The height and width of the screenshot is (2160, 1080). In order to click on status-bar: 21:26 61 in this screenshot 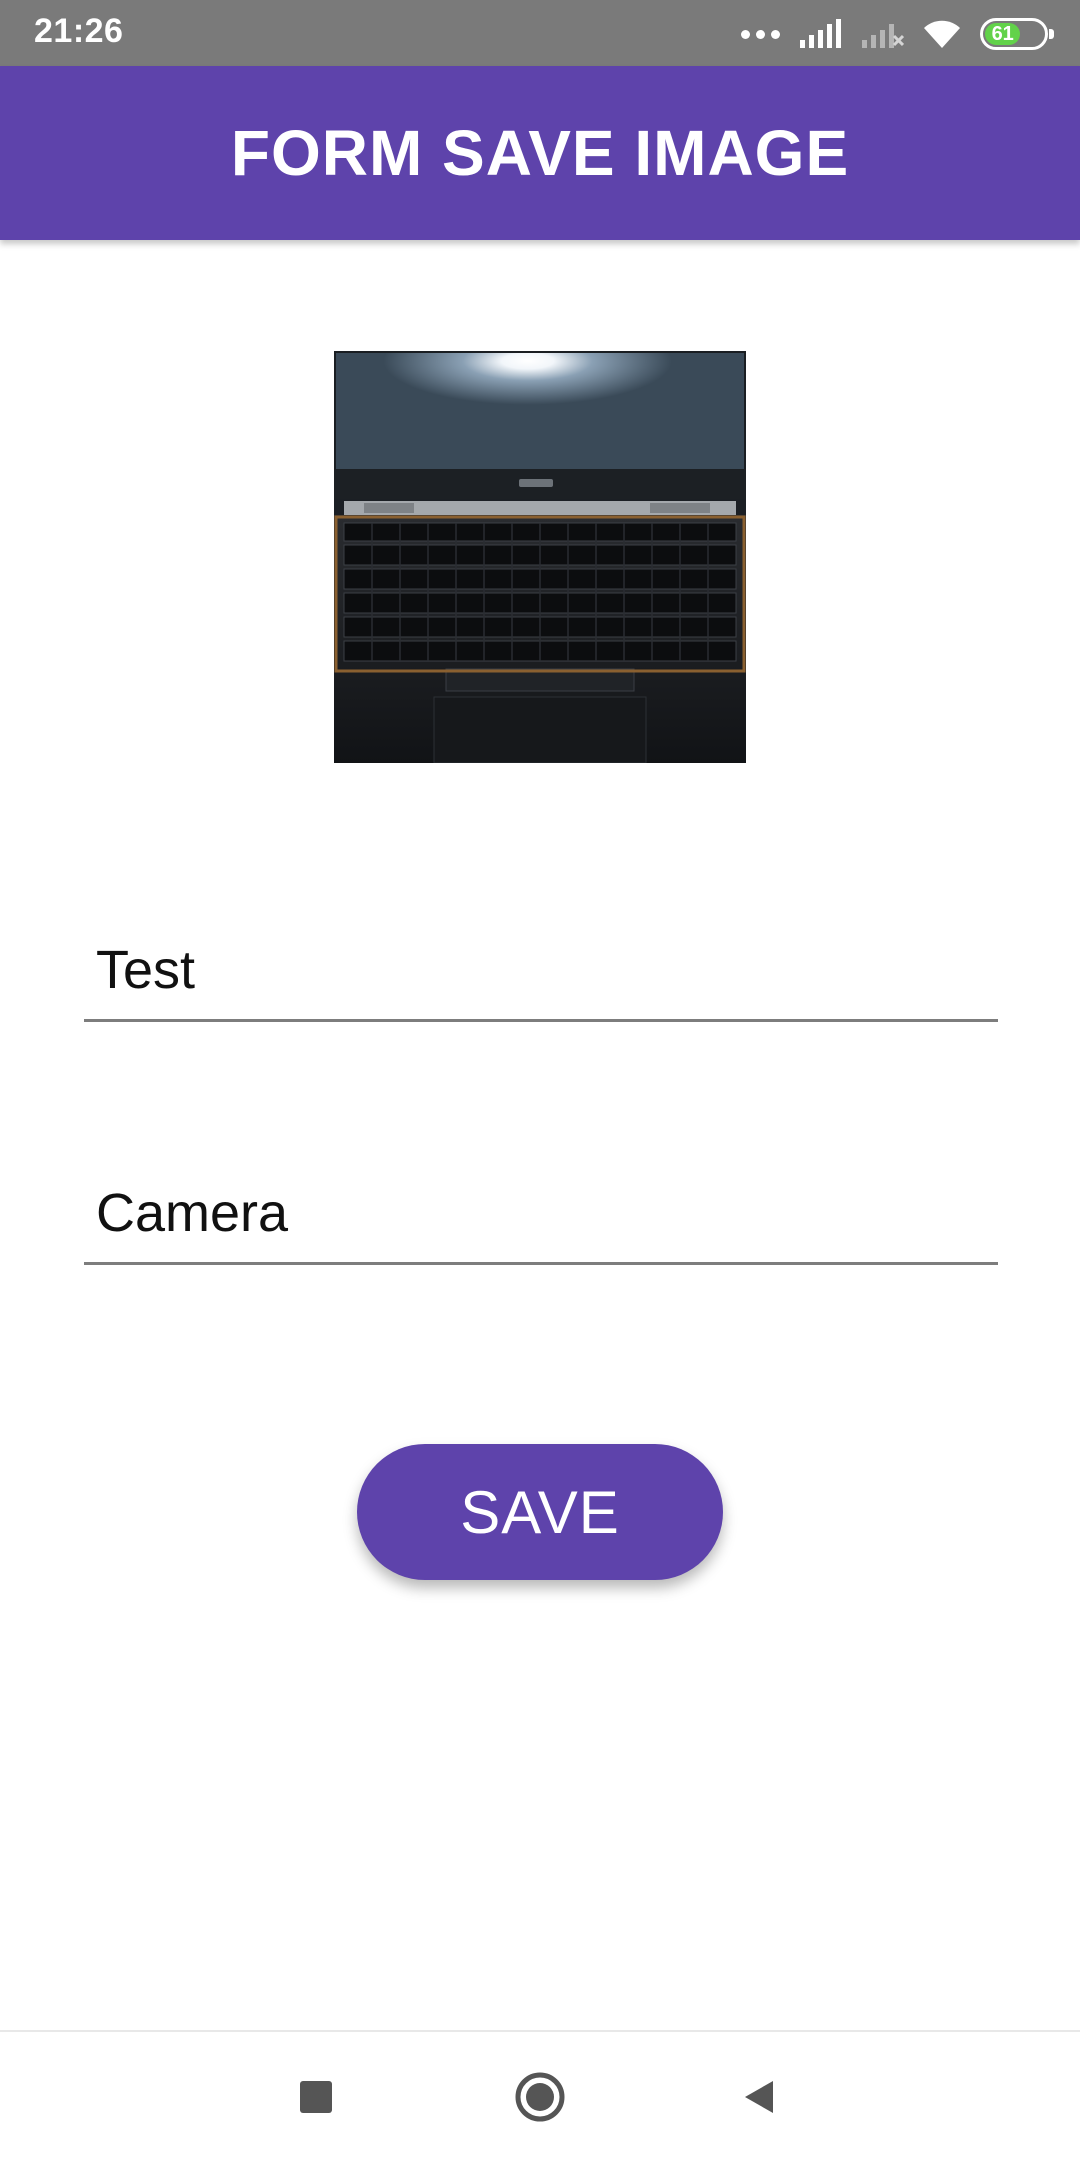, I will do `click(540, 33)`.